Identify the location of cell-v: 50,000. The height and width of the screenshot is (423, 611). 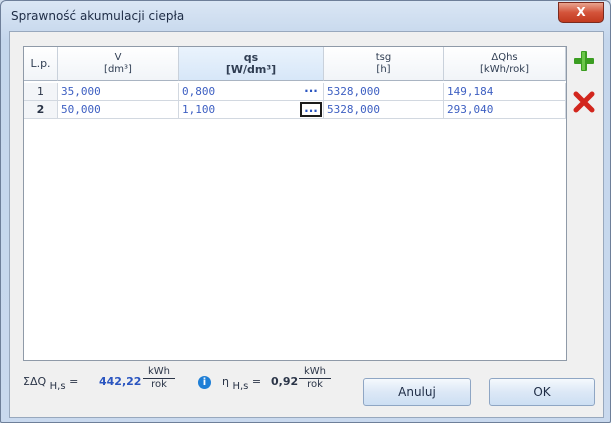
(118, 110).